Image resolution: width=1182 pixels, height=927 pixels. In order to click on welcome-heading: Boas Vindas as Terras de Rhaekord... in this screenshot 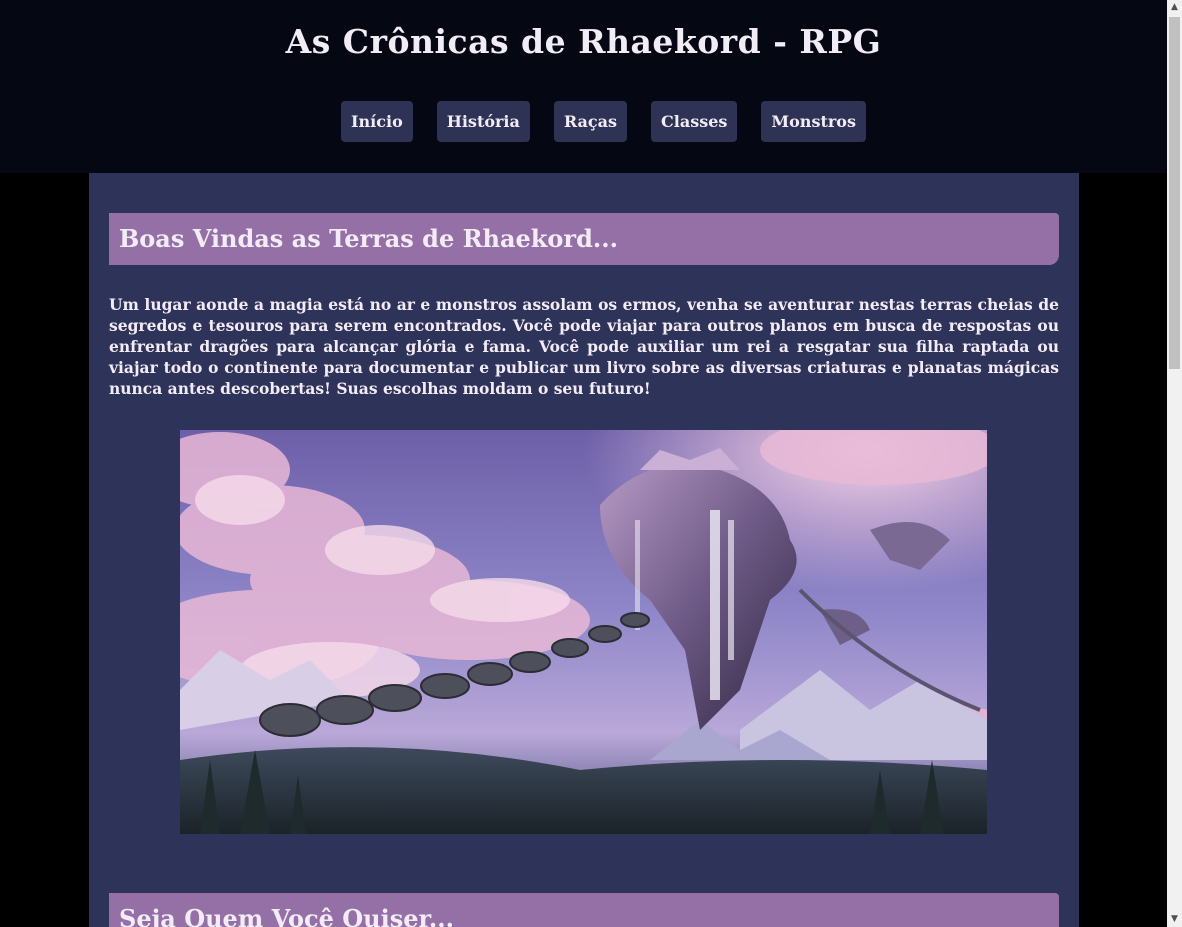, I will do `click(584, 239)`.